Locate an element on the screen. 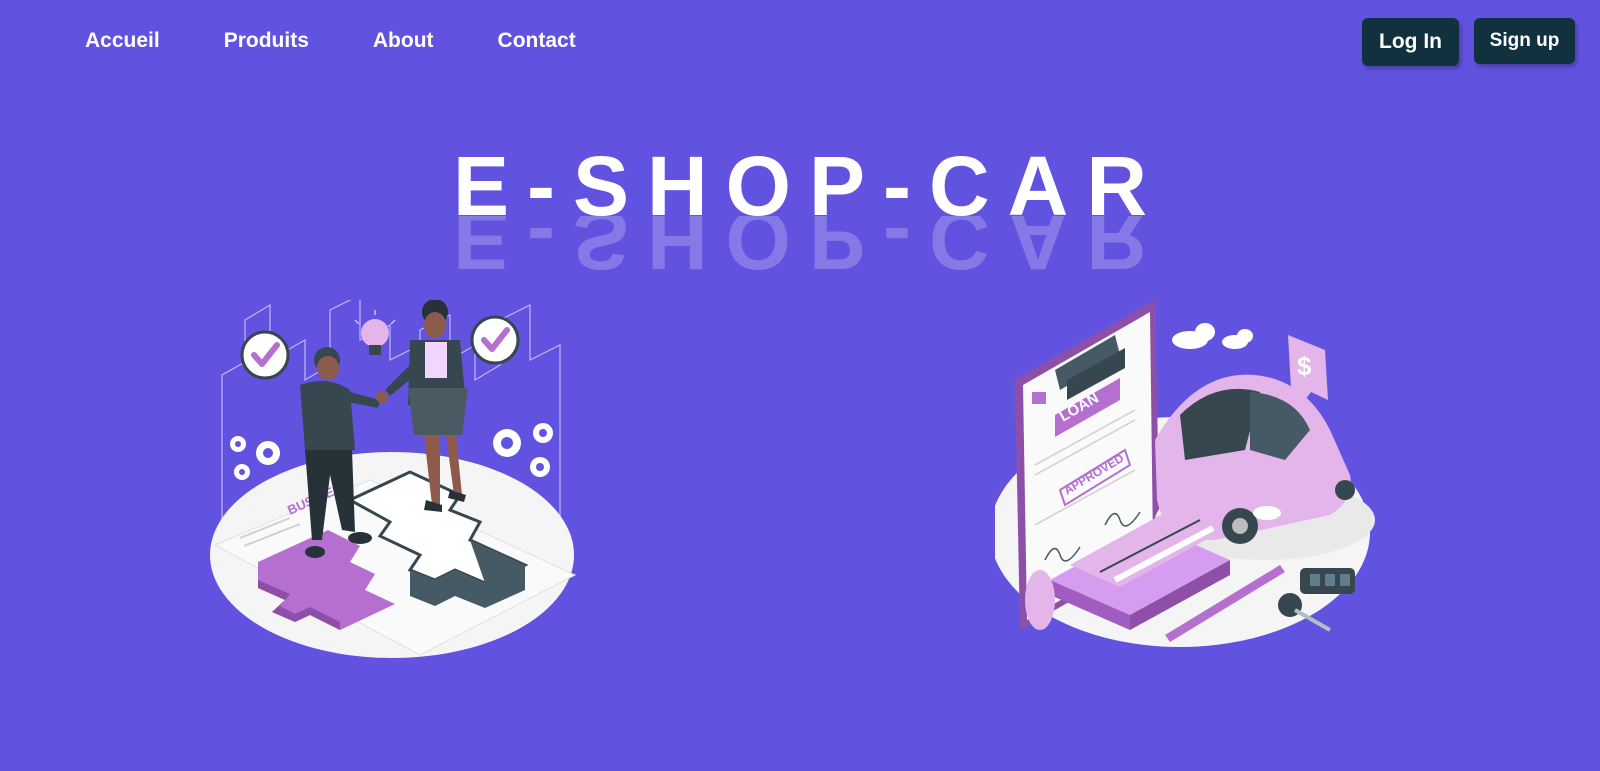  nav-link-about: About is located at coordinates (403, 41).